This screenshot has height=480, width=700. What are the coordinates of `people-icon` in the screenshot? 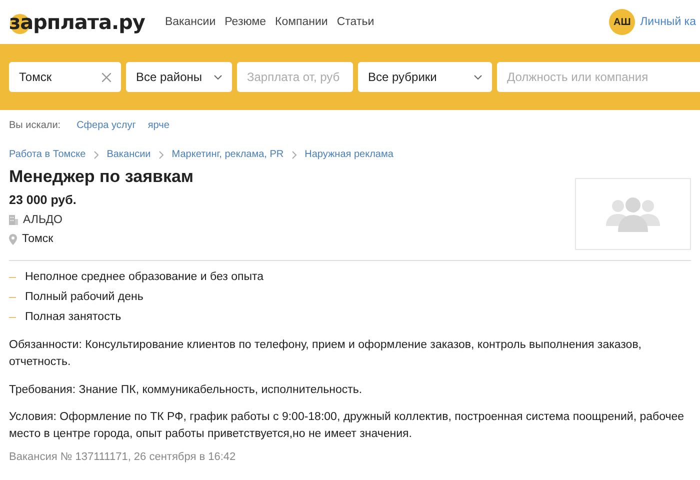 It's located at (633, 214).